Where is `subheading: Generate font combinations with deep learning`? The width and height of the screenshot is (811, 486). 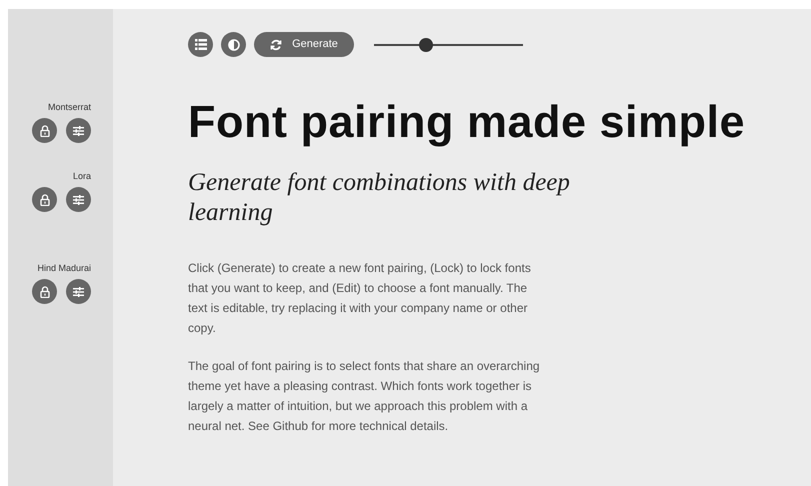 subheading: Generate font combinations with deep learning is located at coordinates (379, 198).